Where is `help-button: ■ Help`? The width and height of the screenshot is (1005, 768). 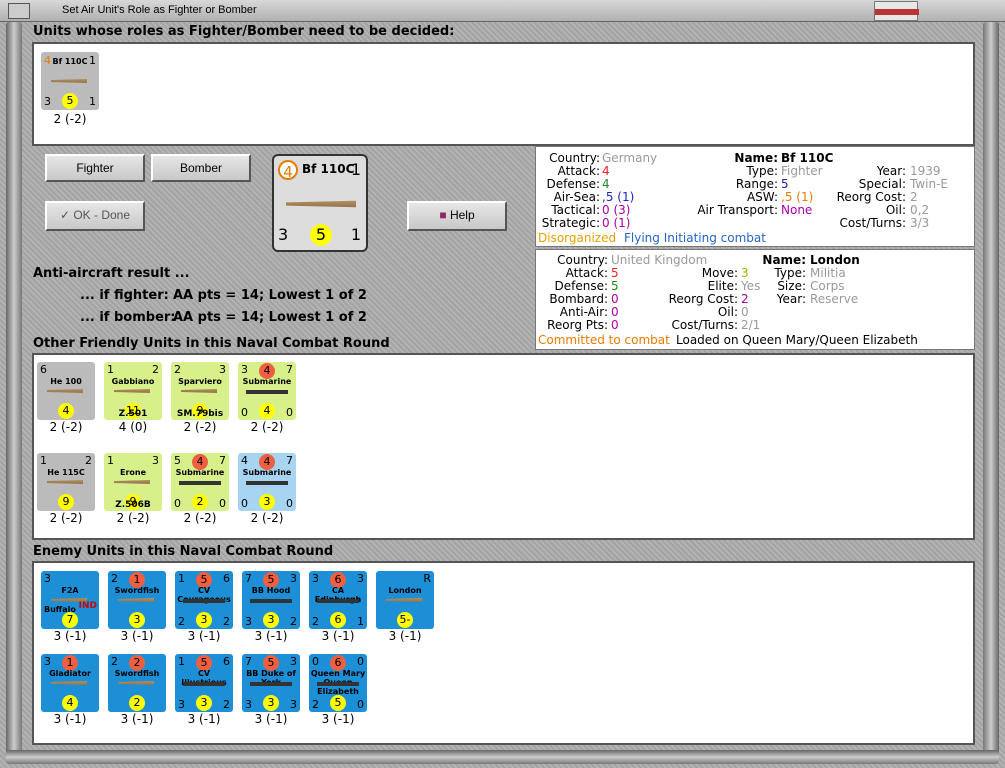
help-button: ■ Help is located at coordinates (457, 216).